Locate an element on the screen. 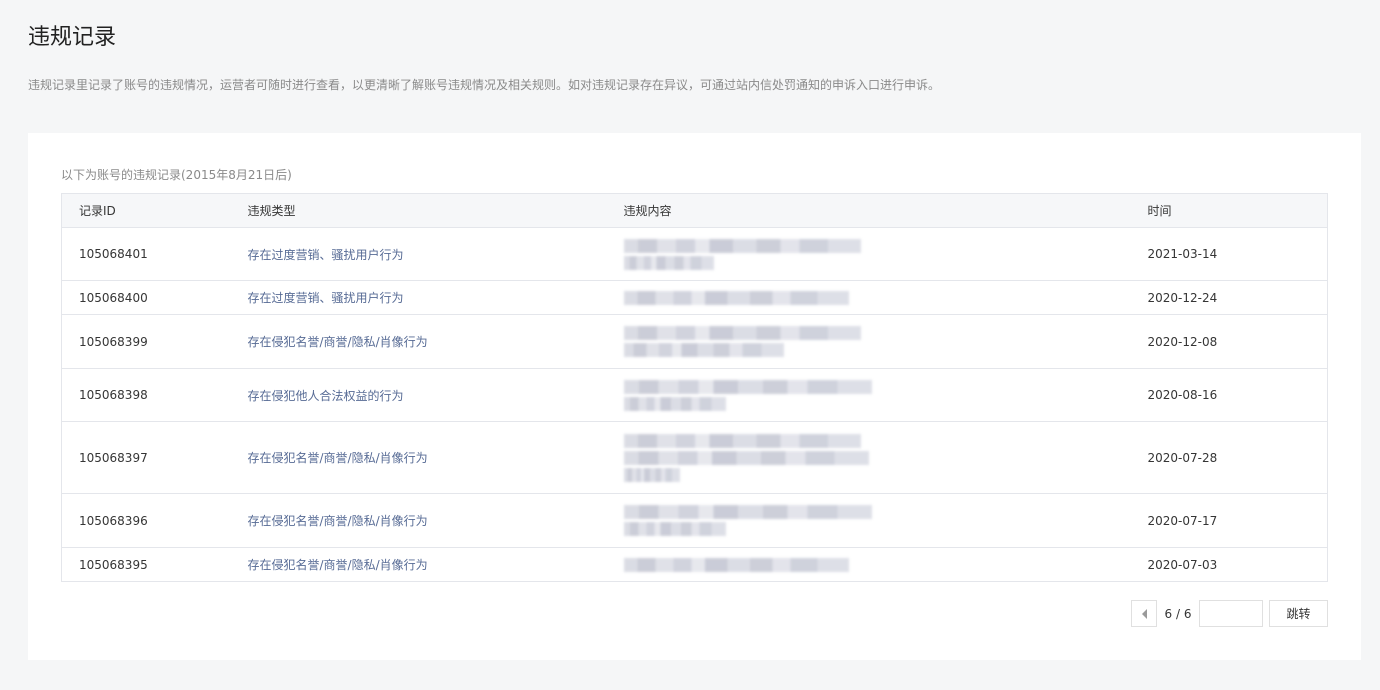  prev-page-button is located at coordinates (1144, 613).